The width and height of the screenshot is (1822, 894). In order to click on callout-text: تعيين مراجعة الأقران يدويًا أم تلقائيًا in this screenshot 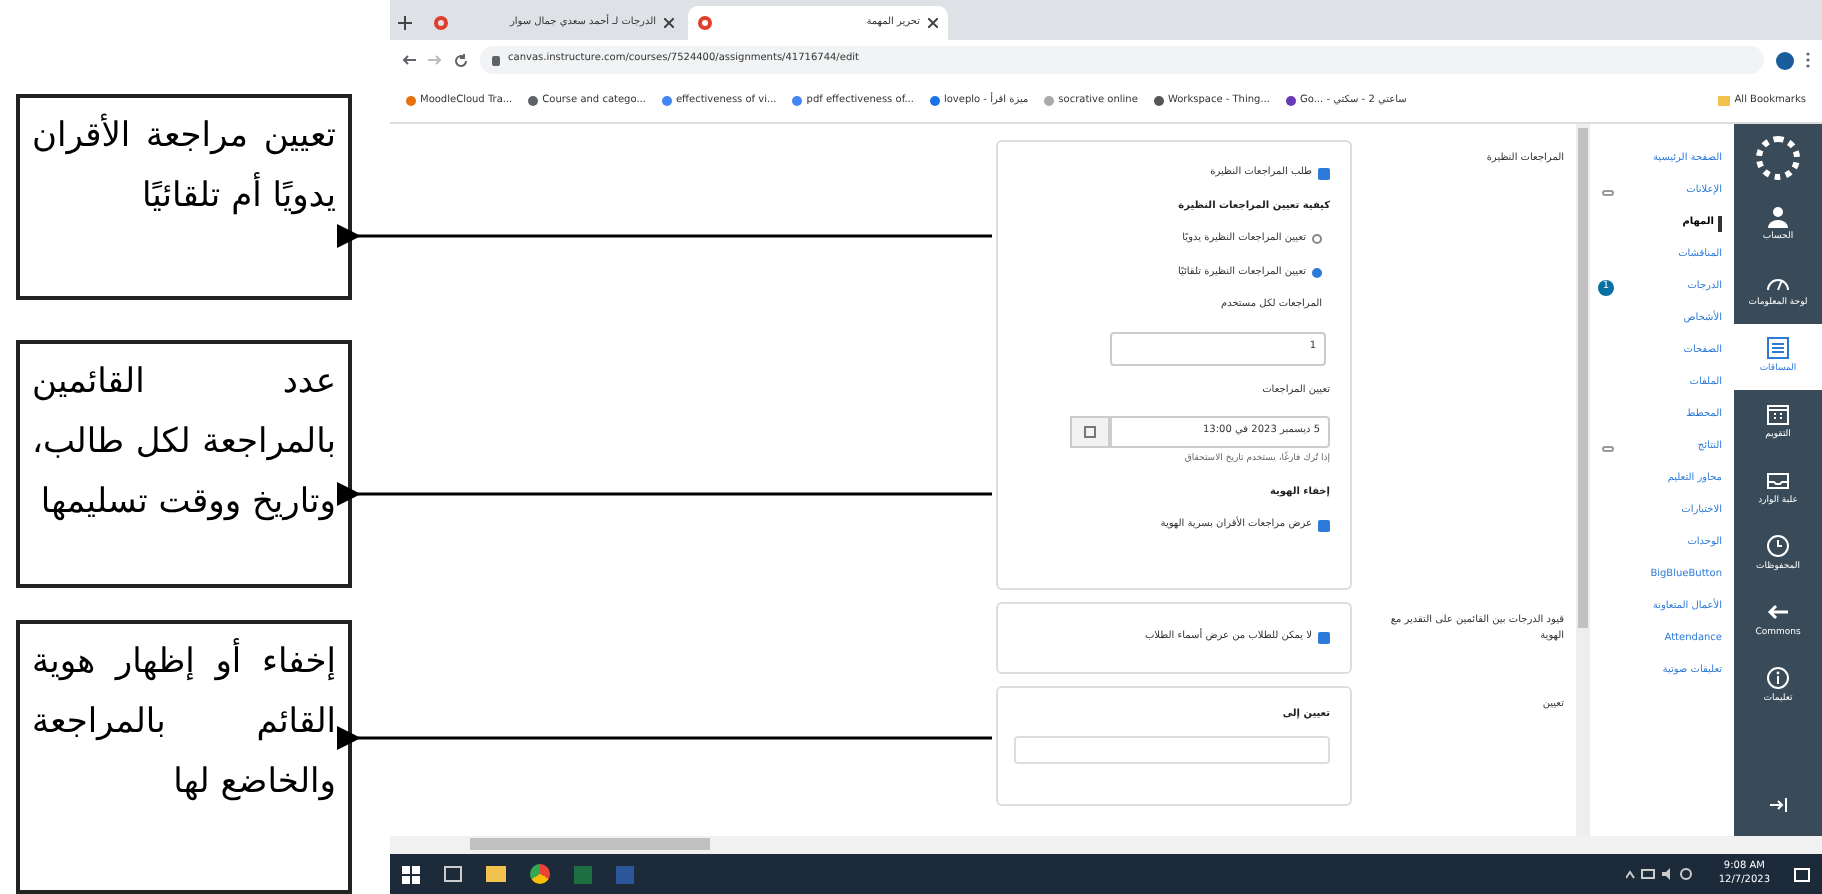, I will do `click(184, 197)`.